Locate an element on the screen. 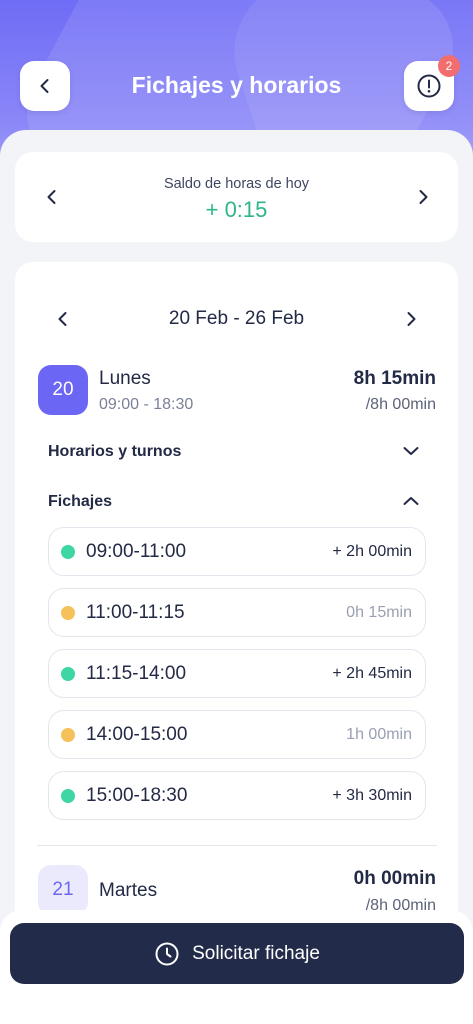  hours-balance-card: Saldo de horas de hoy + 0:15 is located at coordinates (236, 197).